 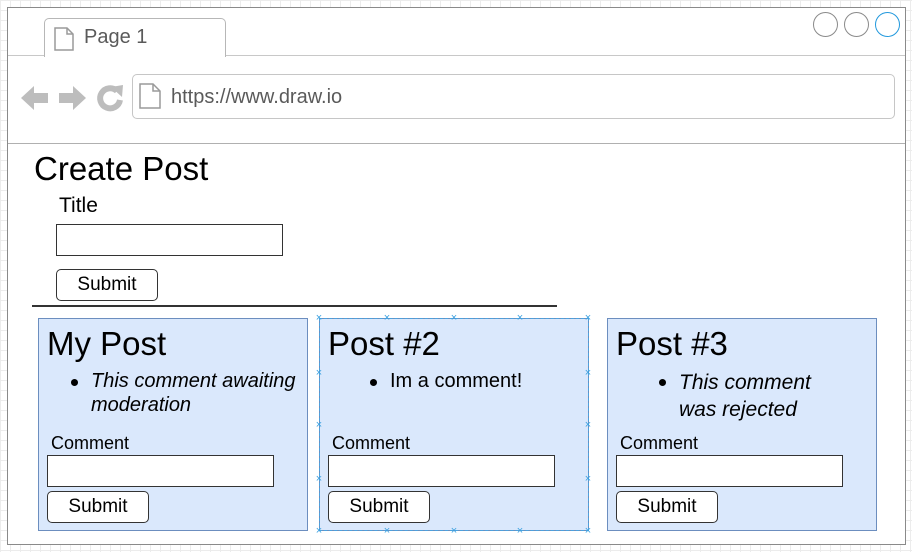 I want to click on tab-label: Page 1, so click(x=116, y=37).